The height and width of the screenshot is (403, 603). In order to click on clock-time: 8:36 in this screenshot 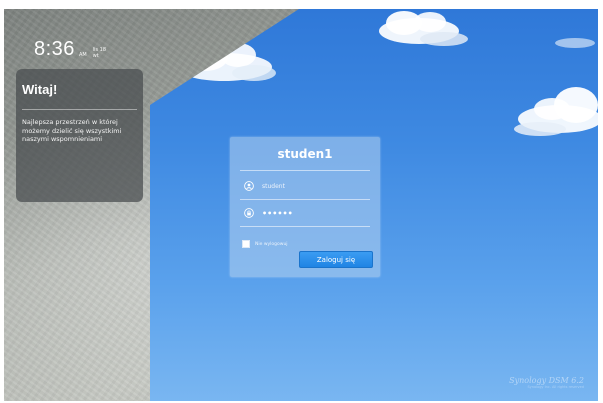, I will do `click(54, 49)`.